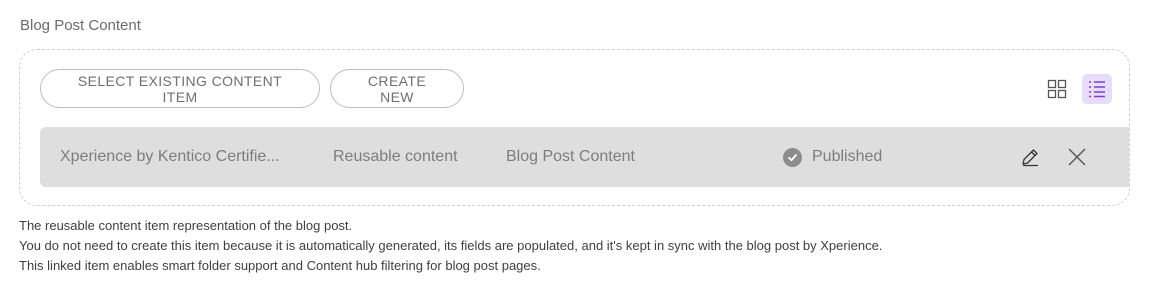  I want to click on edit-icon, so click(1030, 158).